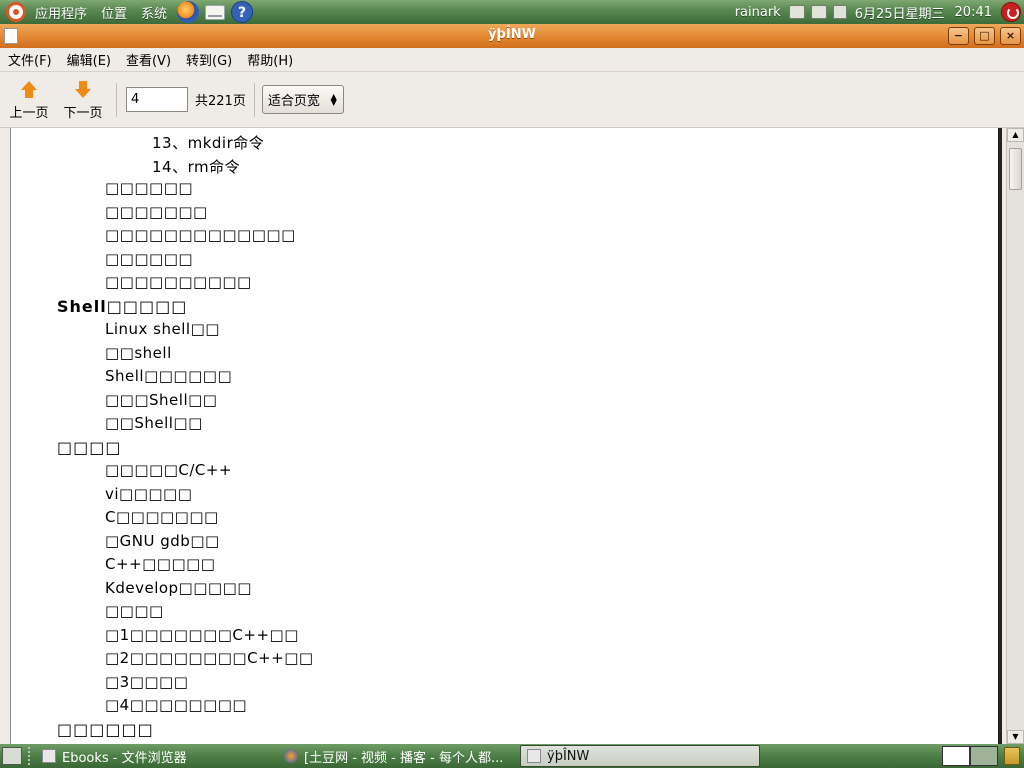  What do you see at coordinates (162, 517) in the screenshot?
I see `doc-line: C□□□□□□□` at bounding box center [162, 517].